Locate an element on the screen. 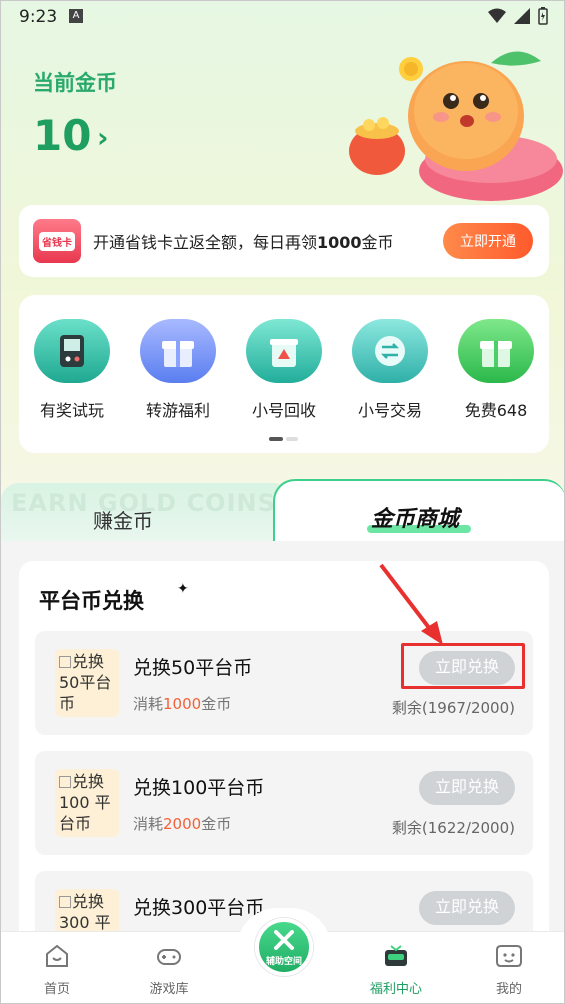  coin-balance: 10 is located at coordinates (62, 135).